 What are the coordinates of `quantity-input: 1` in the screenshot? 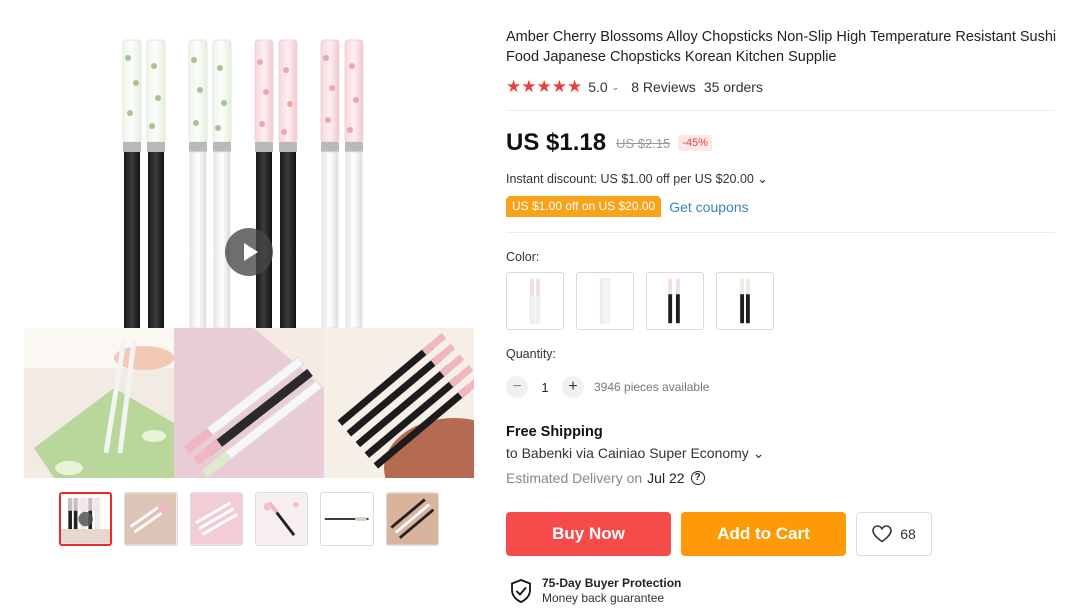 It's located at (545, 387).